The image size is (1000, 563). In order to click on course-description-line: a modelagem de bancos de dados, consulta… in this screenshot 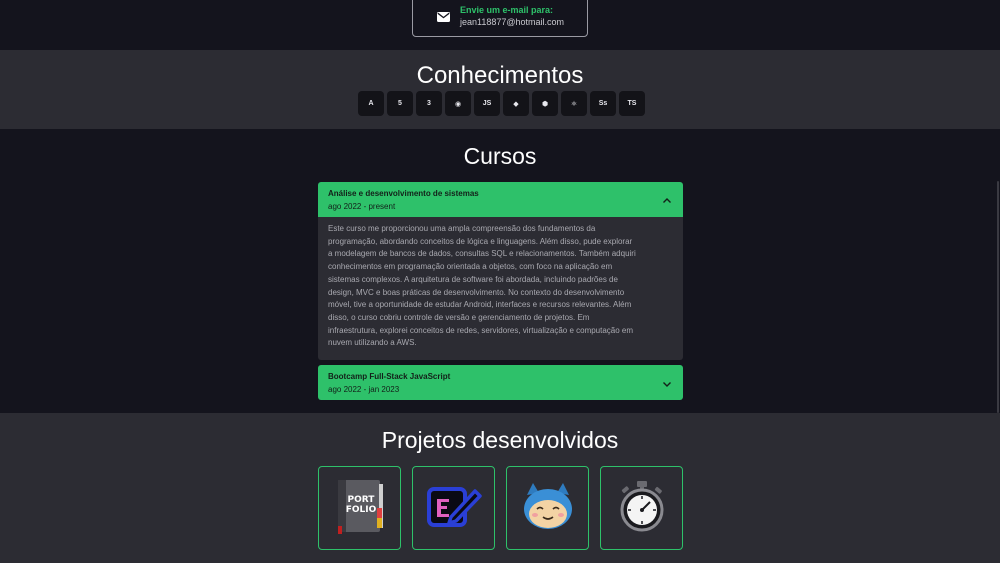, I will do `click(482, 254)`.